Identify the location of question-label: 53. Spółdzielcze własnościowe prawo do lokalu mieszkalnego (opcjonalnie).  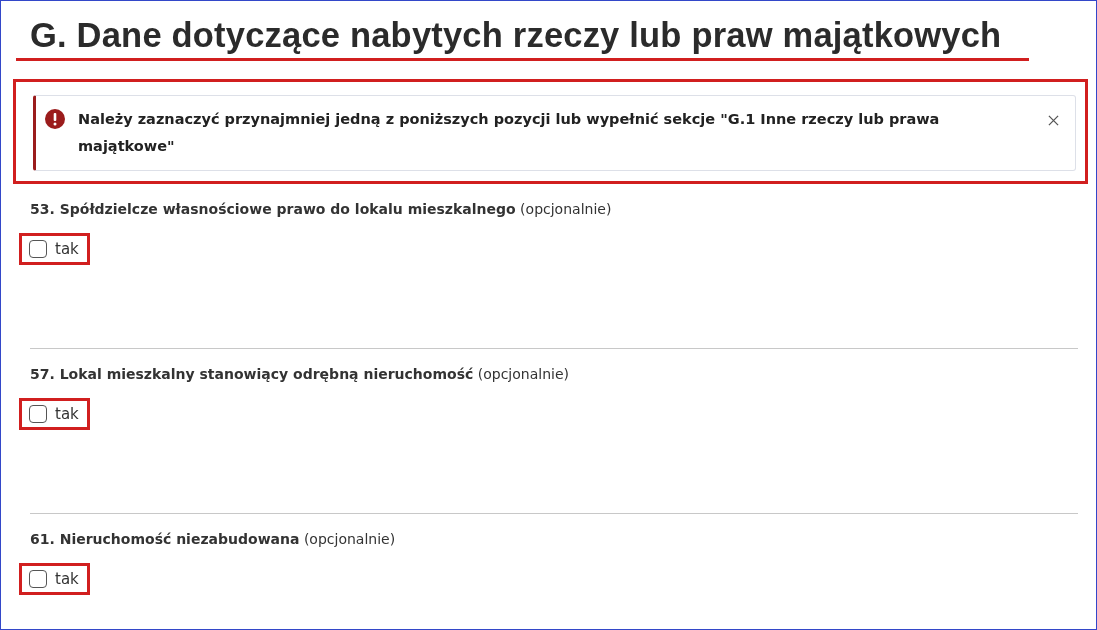
(321, 209).